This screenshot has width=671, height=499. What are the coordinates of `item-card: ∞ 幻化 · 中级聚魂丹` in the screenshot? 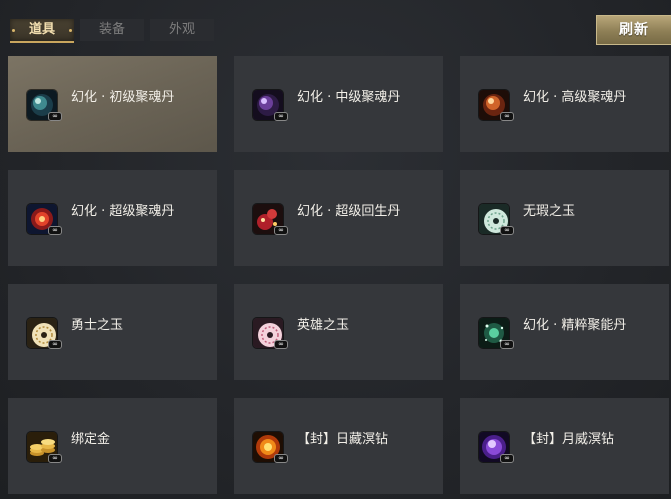 It's located at (338, 104).